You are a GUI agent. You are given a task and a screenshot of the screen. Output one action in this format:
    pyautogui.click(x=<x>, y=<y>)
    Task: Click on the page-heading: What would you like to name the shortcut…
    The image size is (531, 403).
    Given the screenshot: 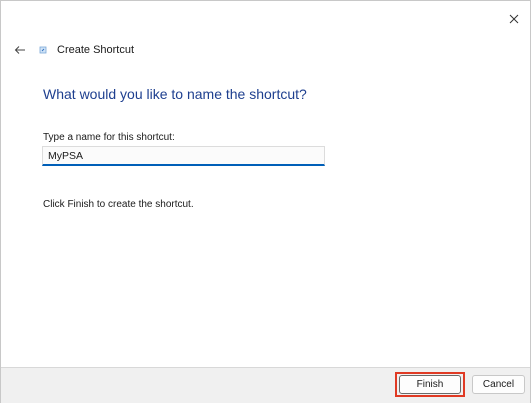 What is the action you would take?
    pyautogui.click(x=175, y=94)
    